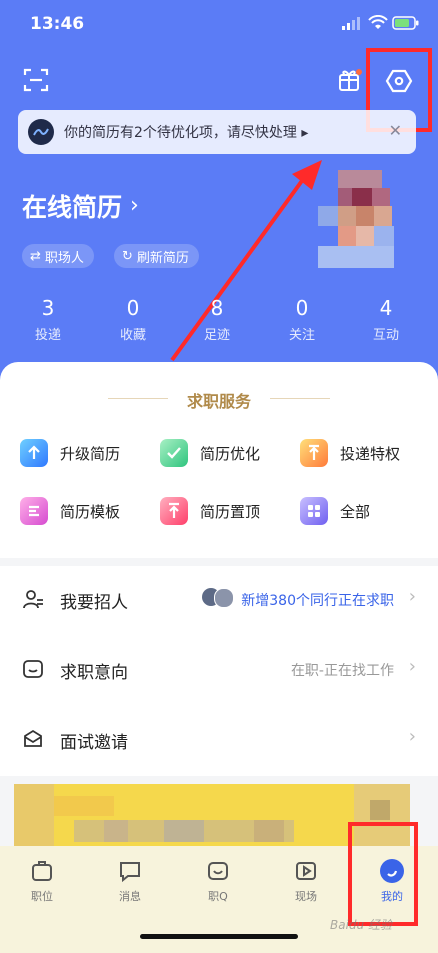 Image resolution: width=438 pixels, height=953 pixels. I want to click on stat-label: 投递, so click(47, 335).